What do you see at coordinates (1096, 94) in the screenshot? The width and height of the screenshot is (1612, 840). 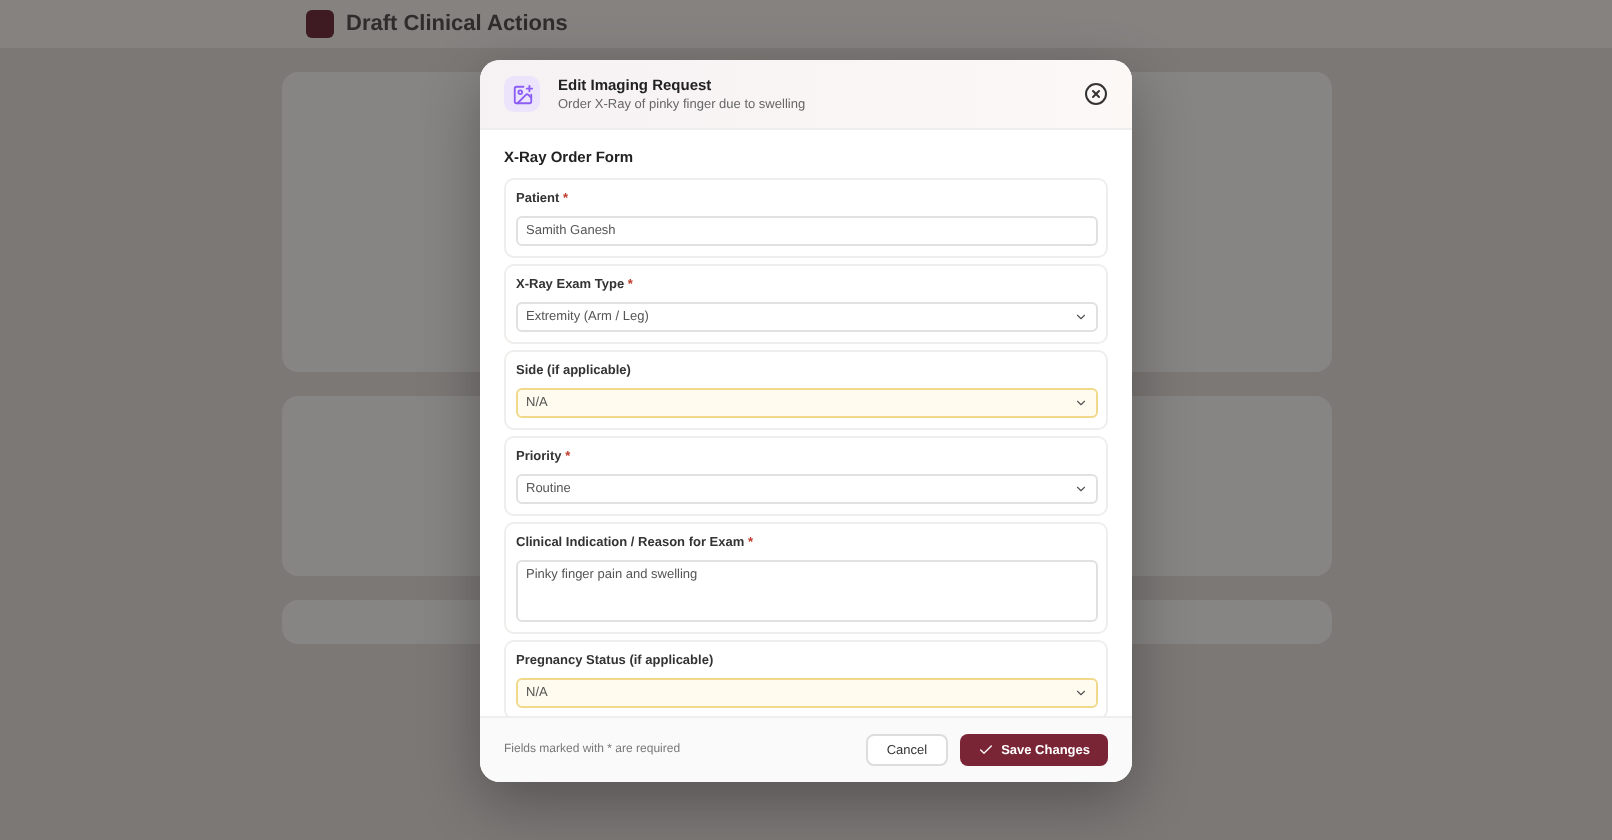 I see `close-button` at bounding box center [1096, 94].